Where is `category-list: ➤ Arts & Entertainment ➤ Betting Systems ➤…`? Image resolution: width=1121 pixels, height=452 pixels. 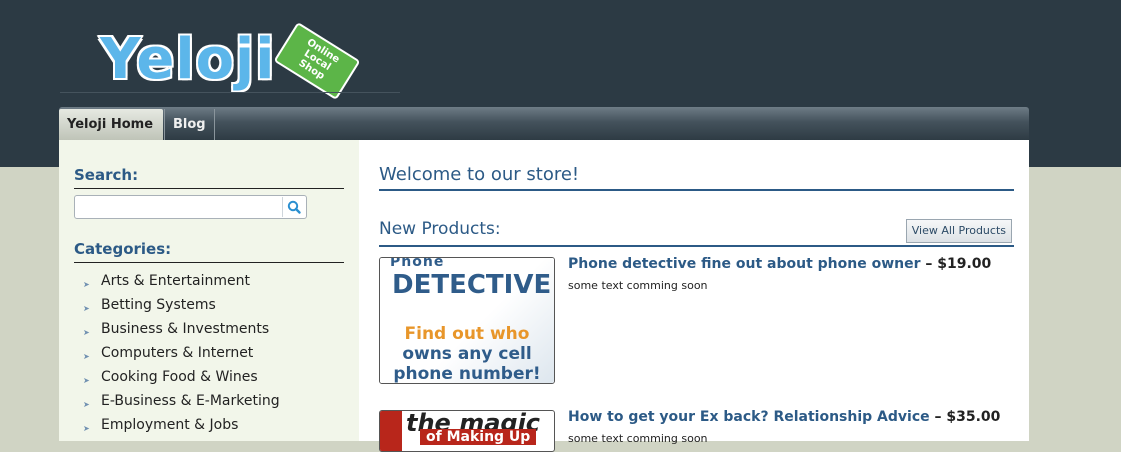
category-list: ➤ Arts & Entertainment ➤ Betting Systems ➤… is located at coordinates (181, 354).